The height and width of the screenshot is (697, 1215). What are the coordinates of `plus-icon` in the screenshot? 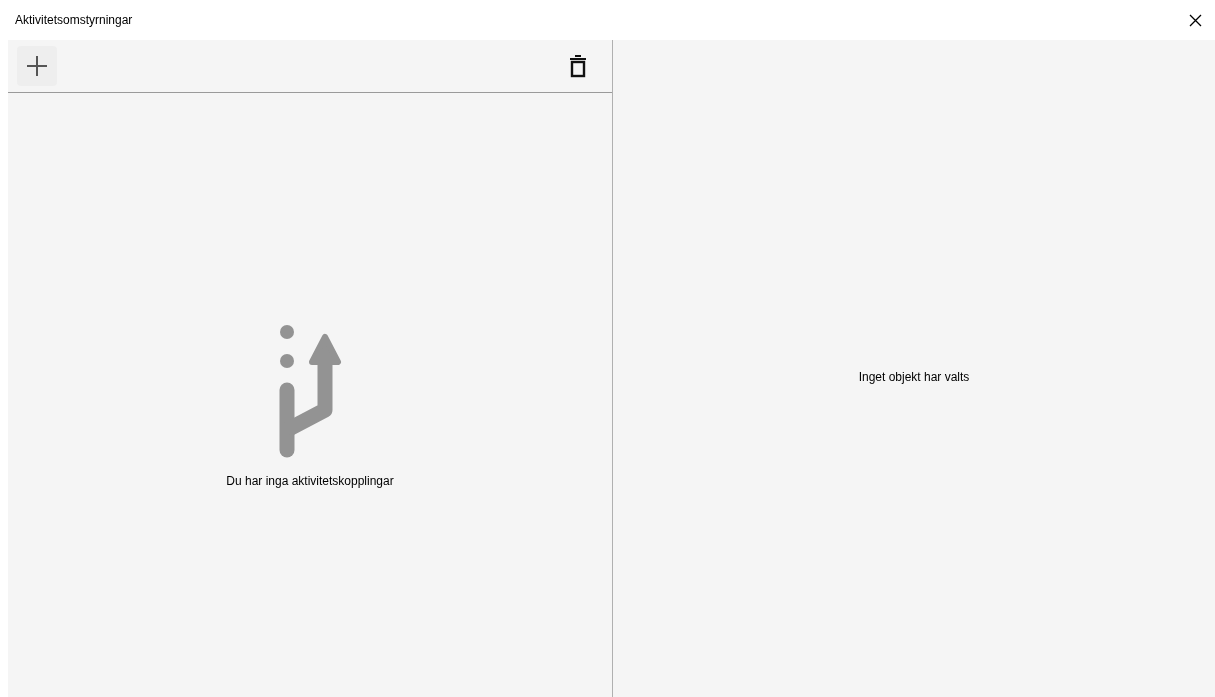 It's located at (37, 66).